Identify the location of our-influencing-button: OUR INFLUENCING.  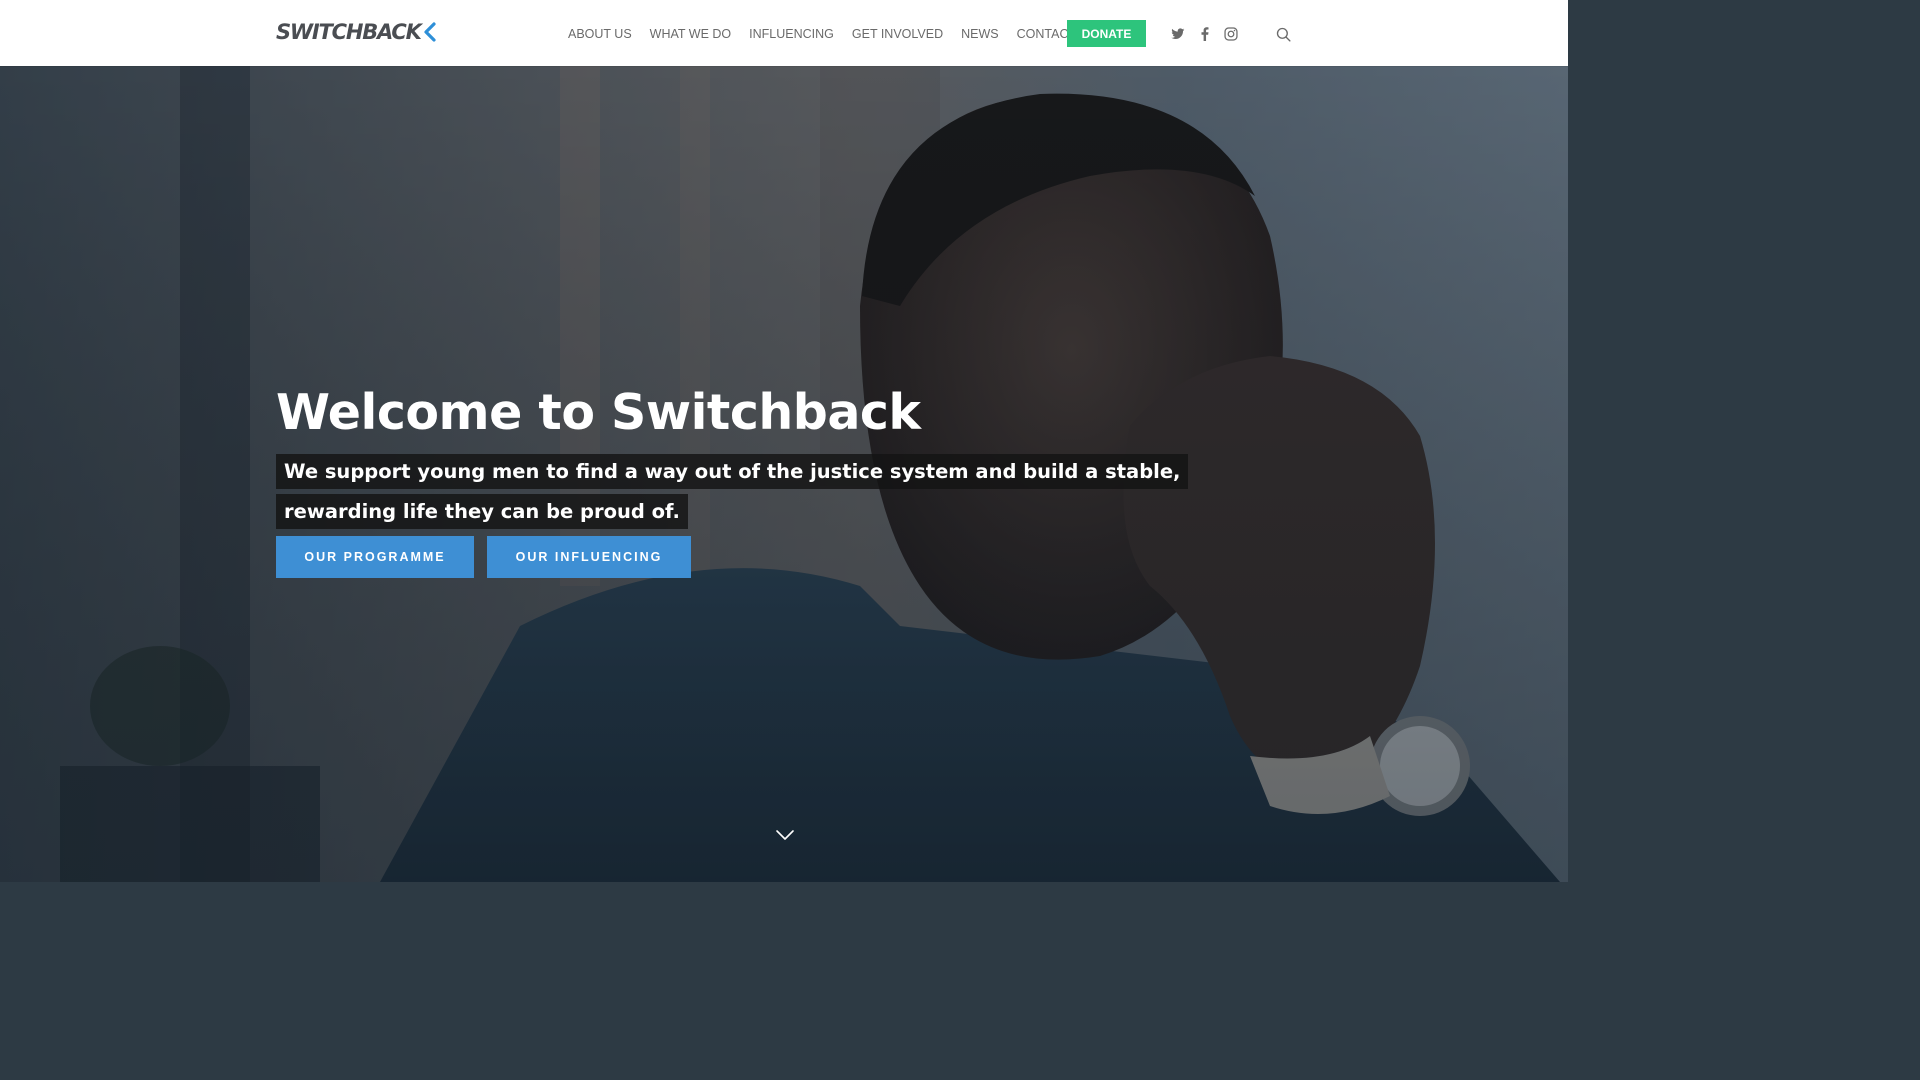
(589, 557).